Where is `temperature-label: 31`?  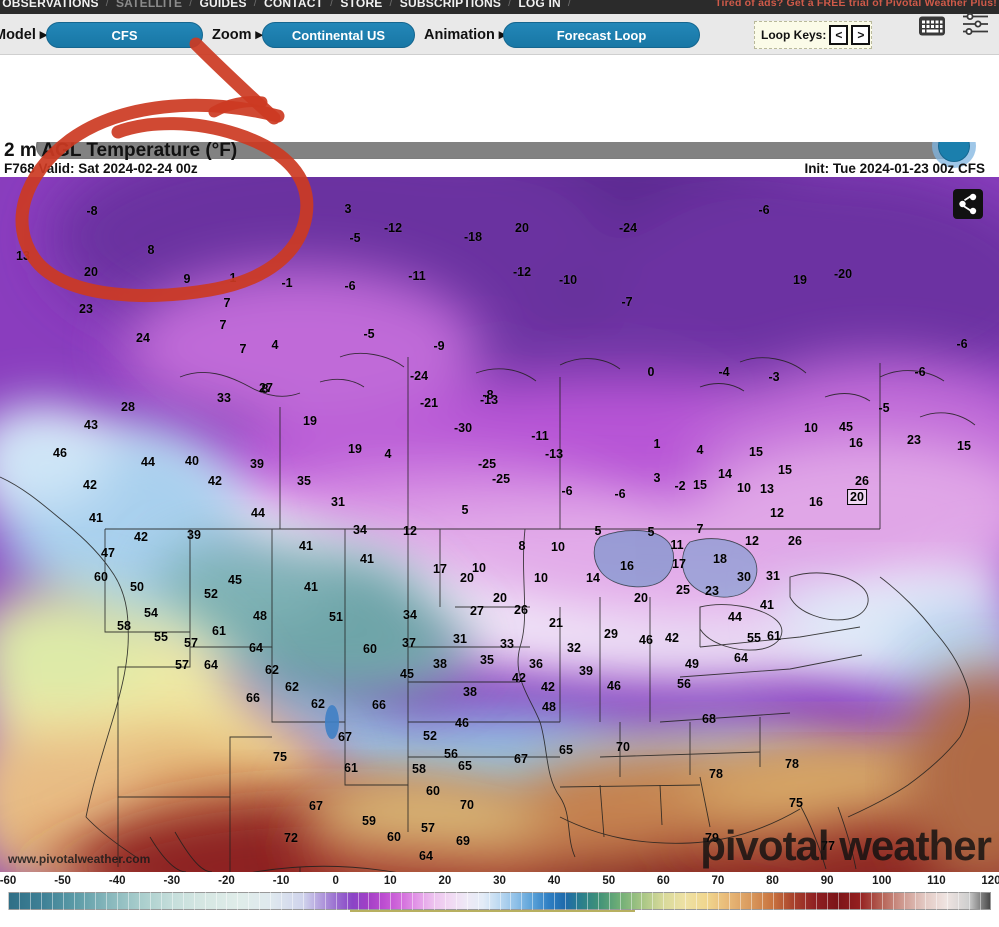
temperature-label: 31 is located at coordinates (773, 576).